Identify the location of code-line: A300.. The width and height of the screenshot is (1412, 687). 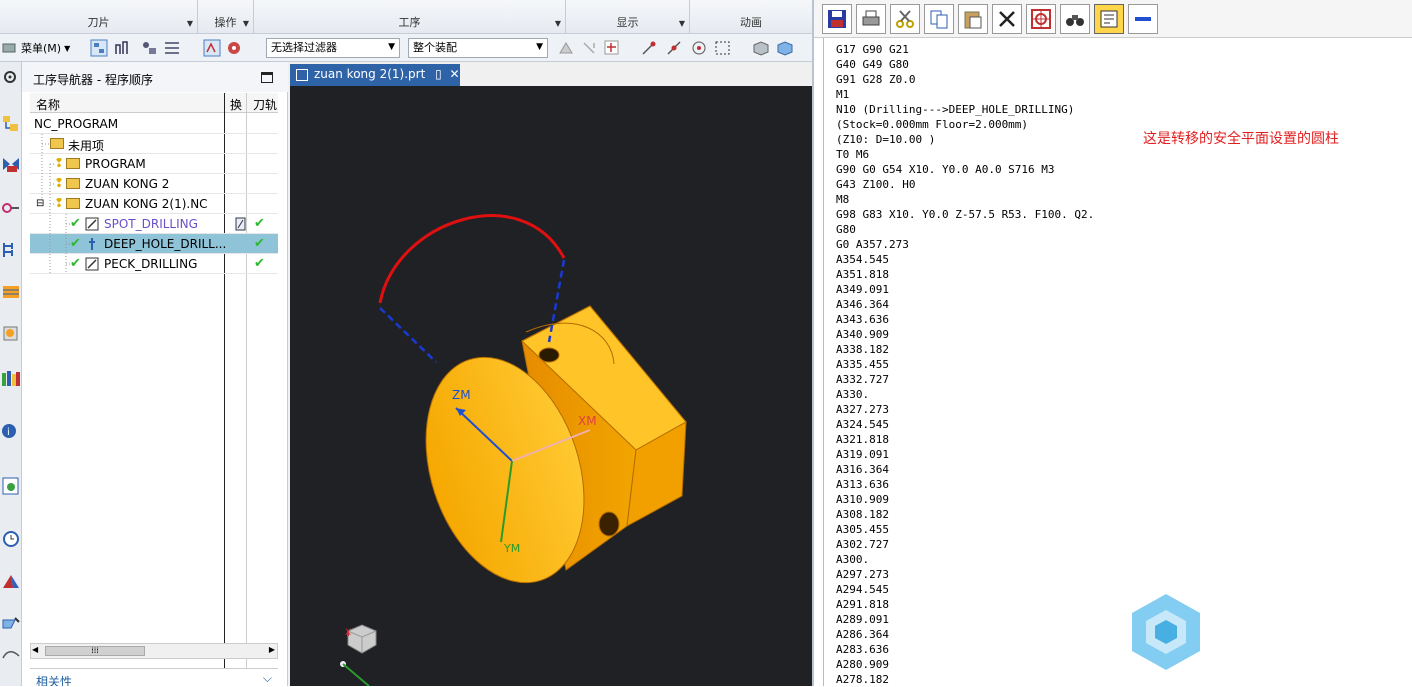
(965, 559).